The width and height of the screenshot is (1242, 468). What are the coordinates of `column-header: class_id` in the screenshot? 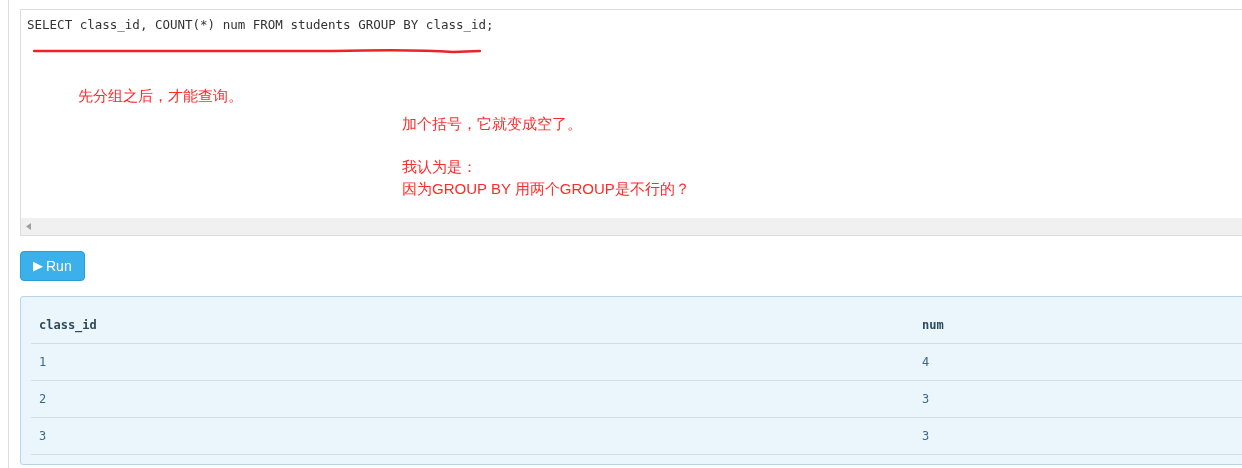 It's located at (68, 325).